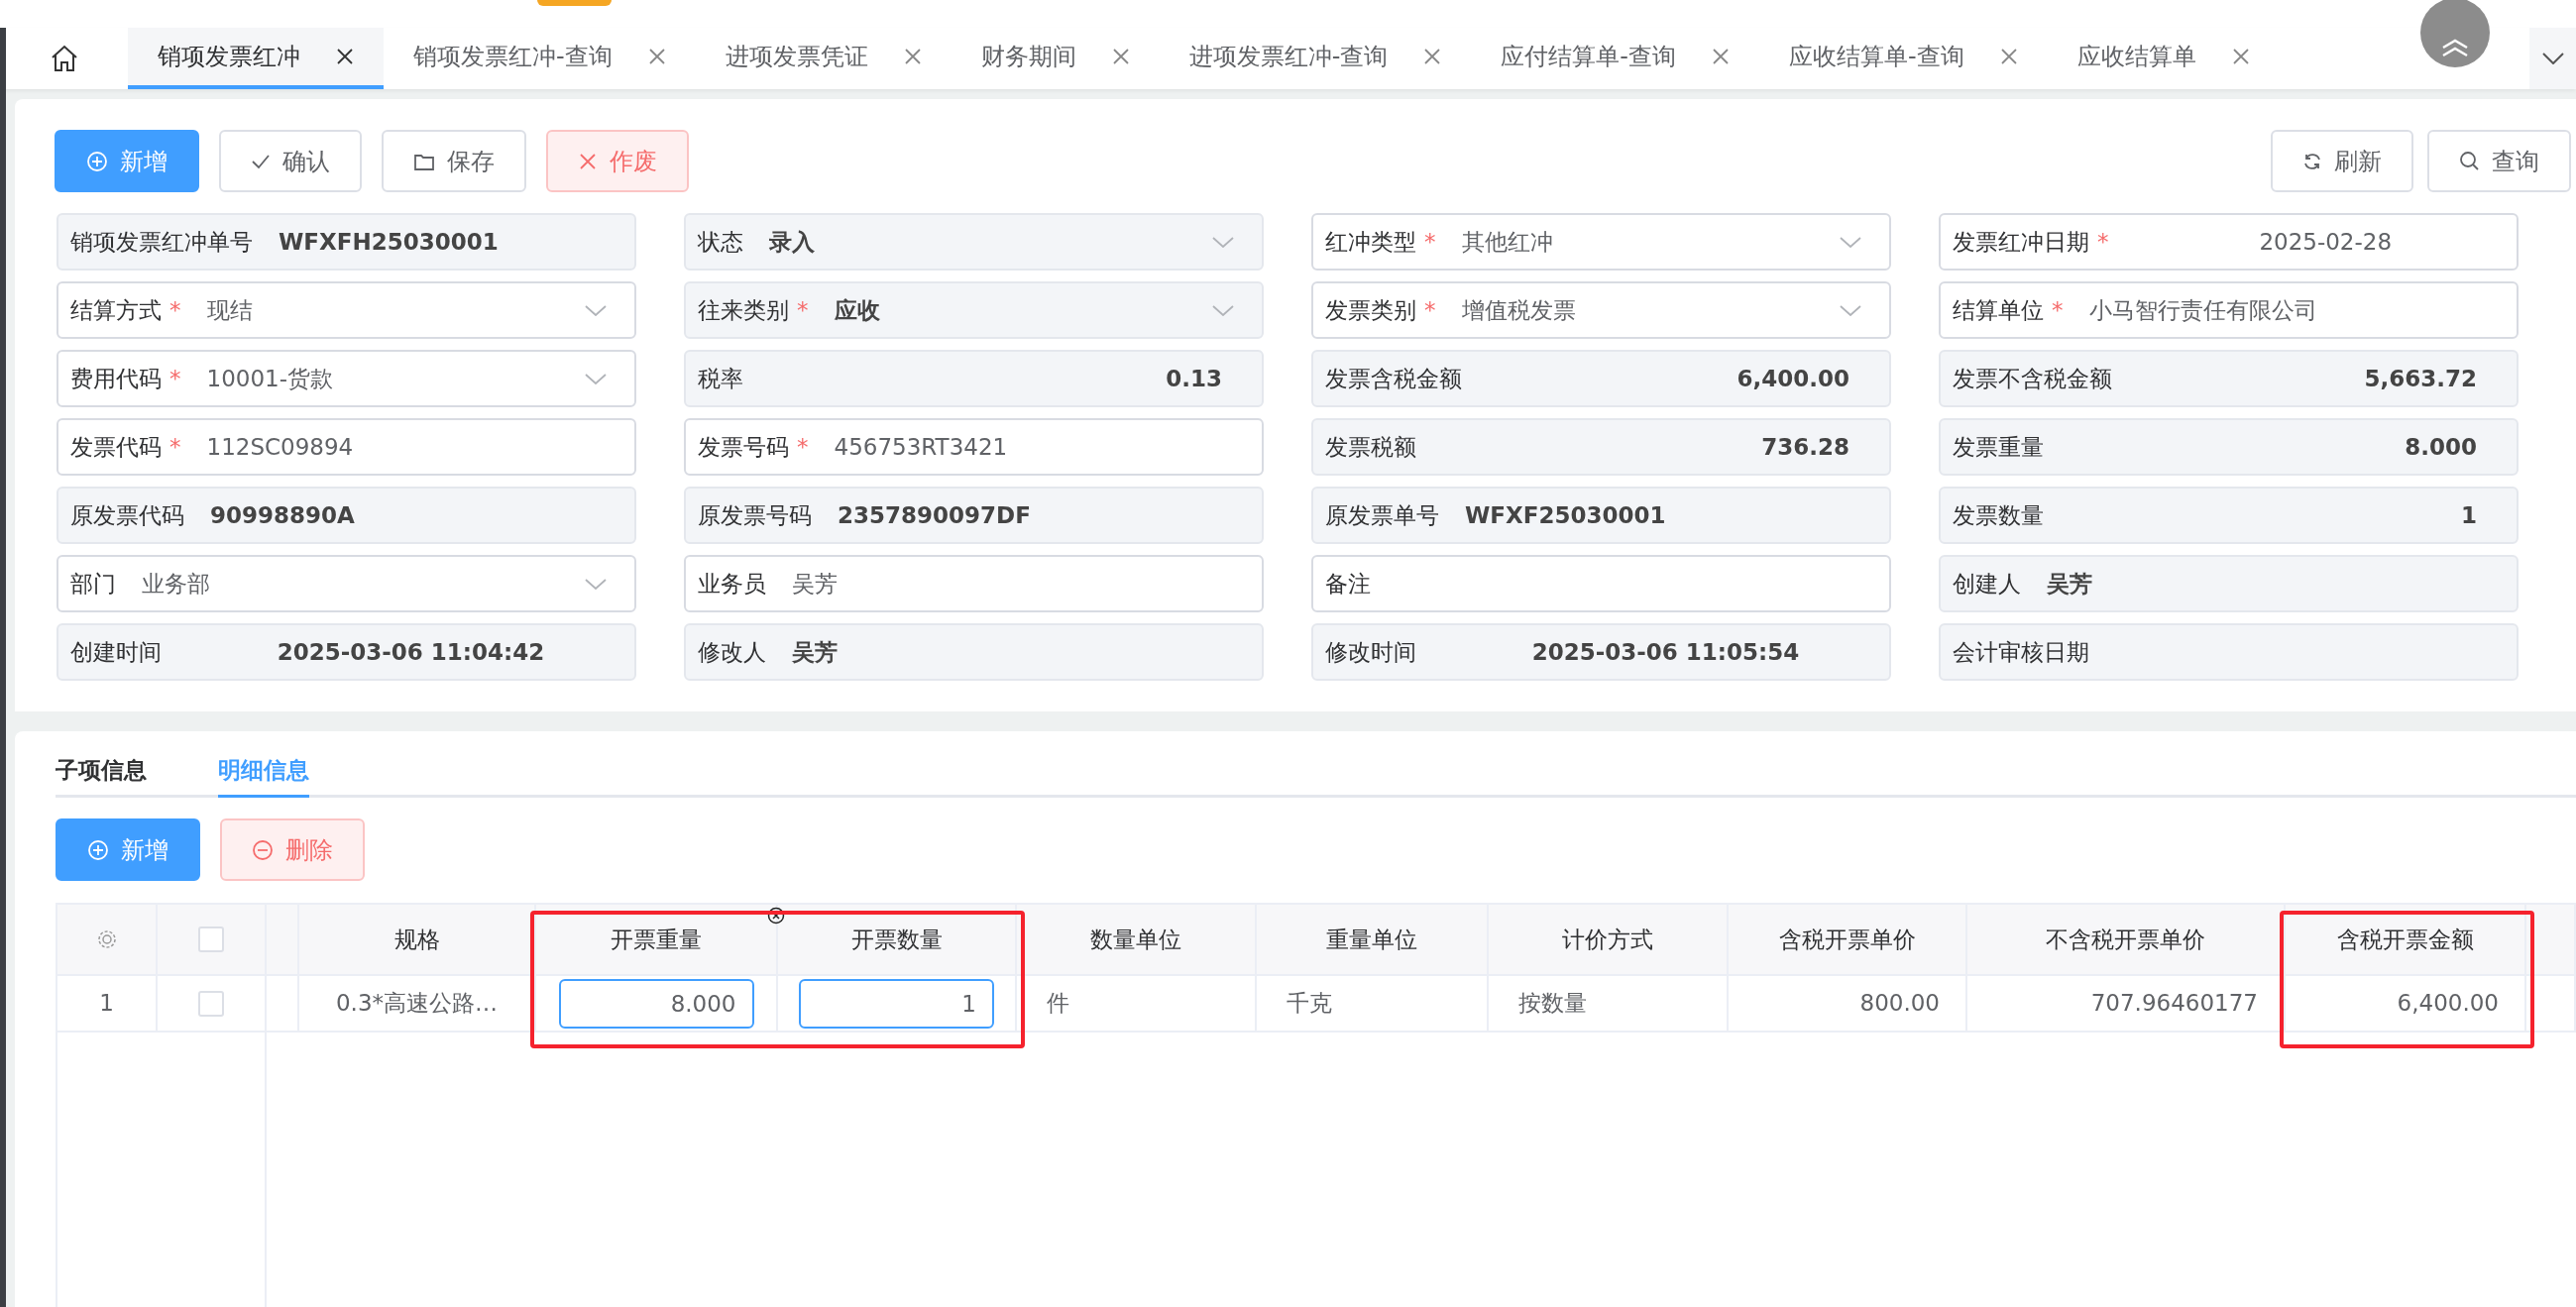  What do you see at coordinates (1601, 310) in the screenshot?
I see `select-field: 发票类别 * 增值税发票` at bounding box center [1601, 310].